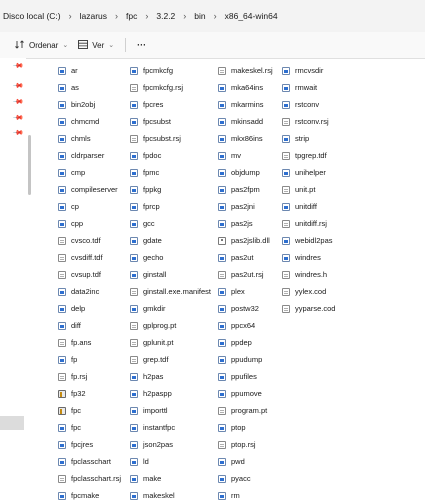  What do you see at coordinates (251, 16) in the screenshot?
I see `breadcrumb-item-current: x86_64-win64` at bounding box center [251, 16].